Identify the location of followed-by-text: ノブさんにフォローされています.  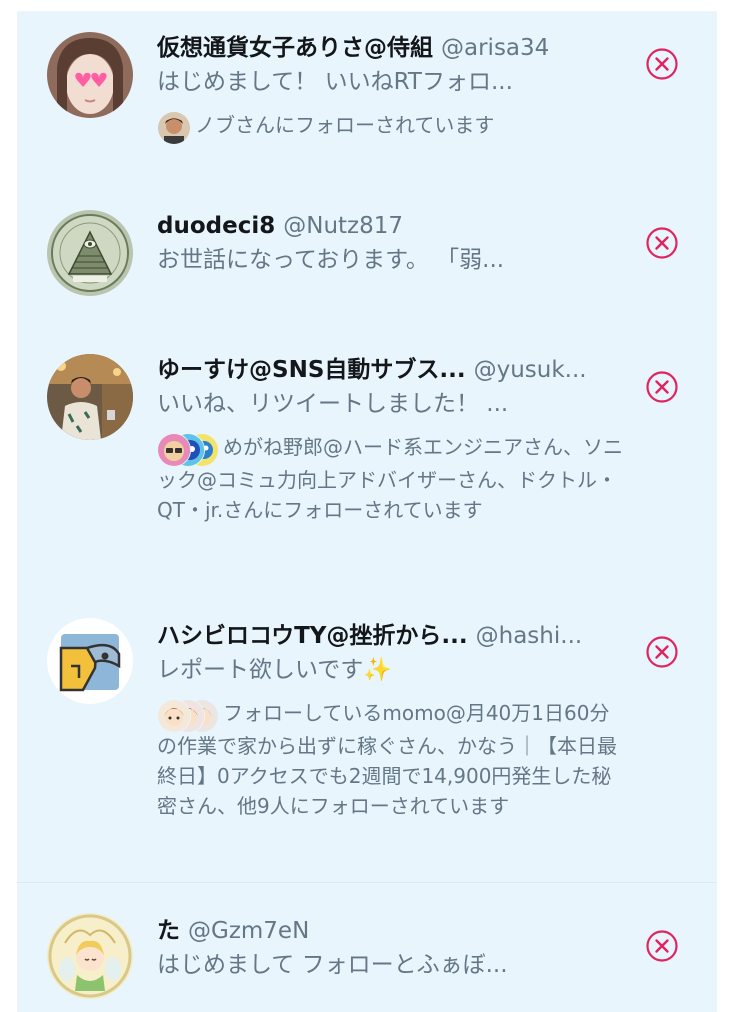
(345, 125).